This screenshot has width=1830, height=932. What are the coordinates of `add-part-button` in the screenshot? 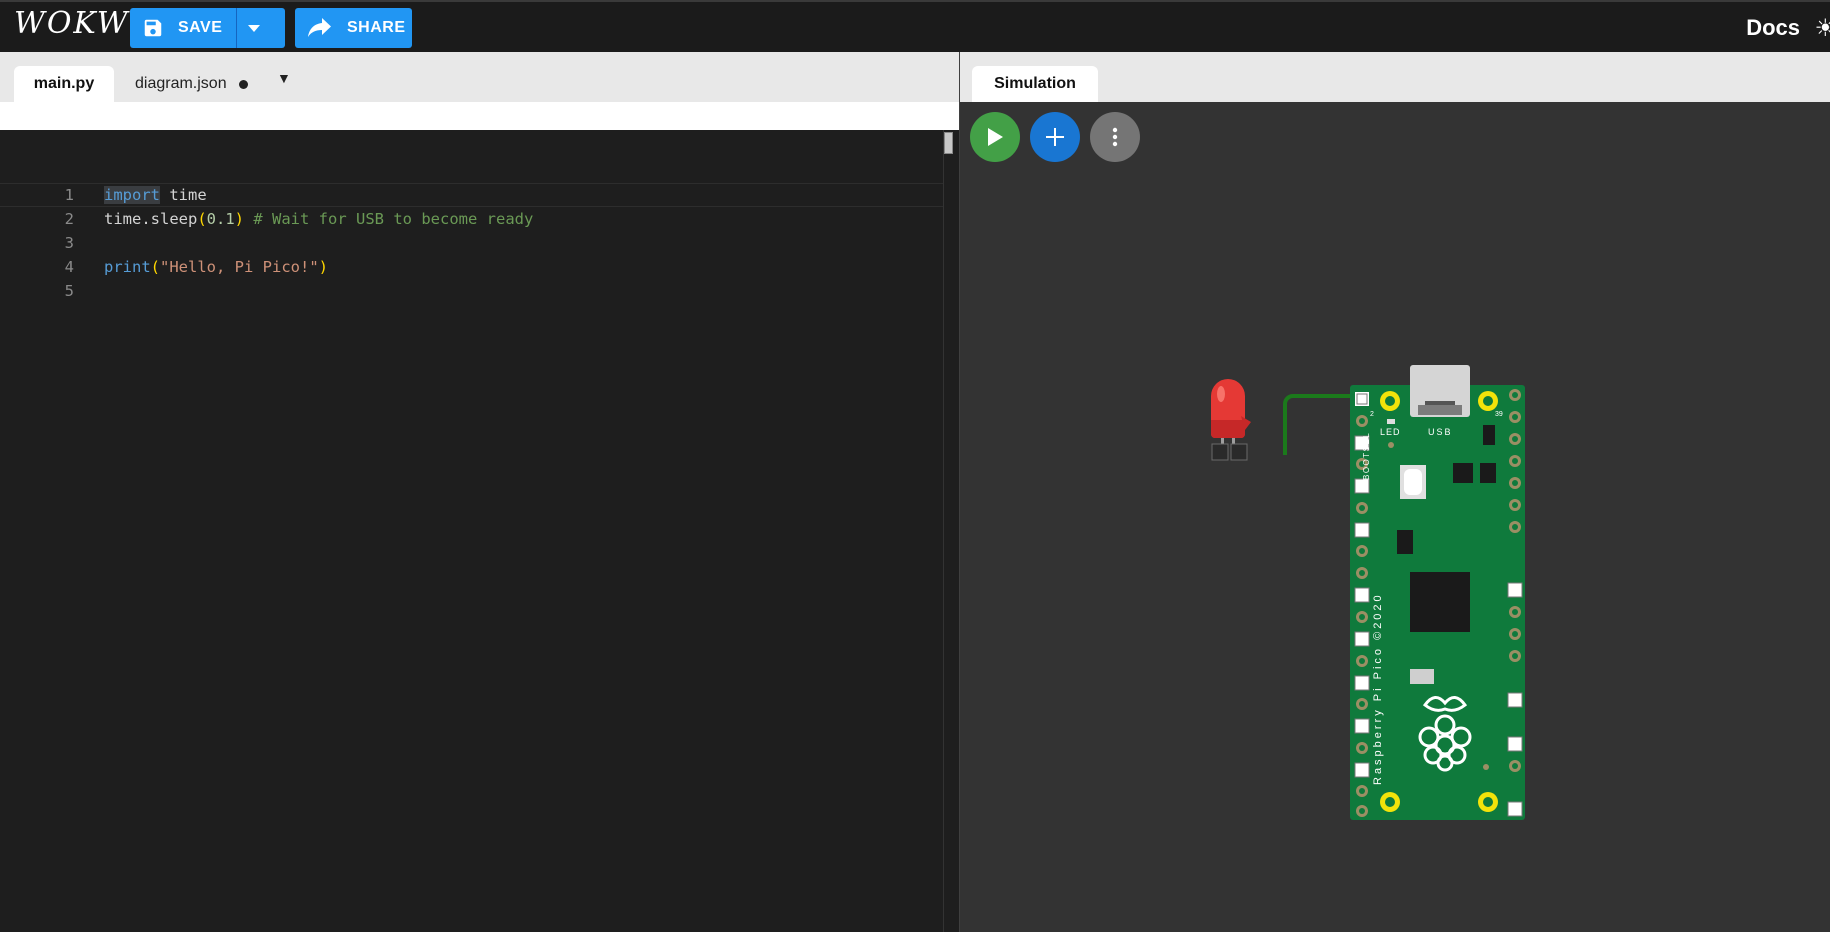 It's located at (1055, 137).